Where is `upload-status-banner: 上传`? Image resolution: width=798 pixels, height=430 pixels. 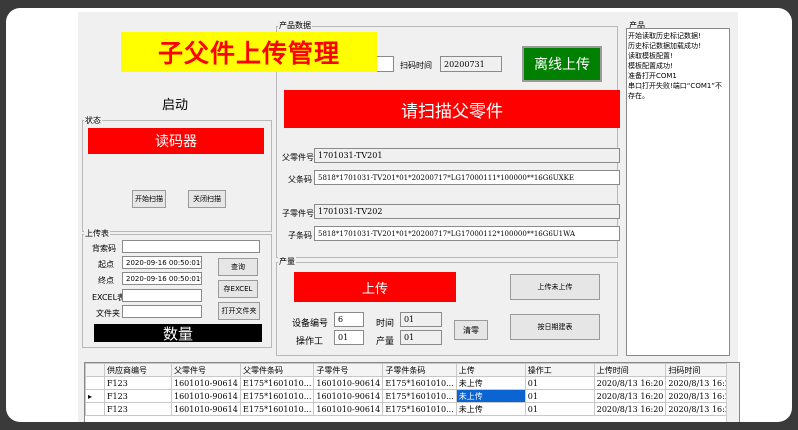 upload-status-banner: 上传 is located at coordinates (375, 287).